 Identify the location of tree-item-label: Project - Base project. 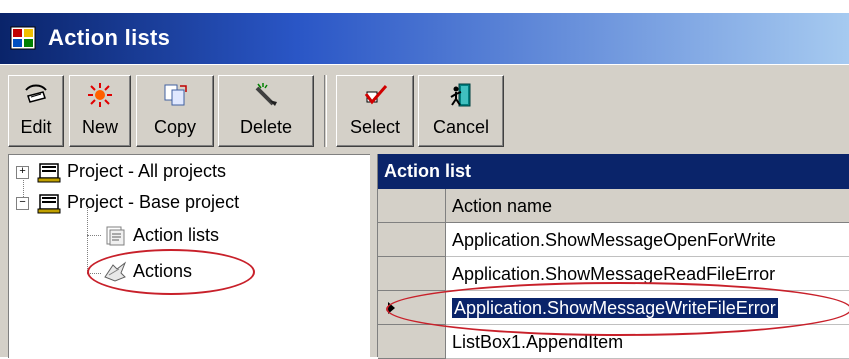
(153, 202).